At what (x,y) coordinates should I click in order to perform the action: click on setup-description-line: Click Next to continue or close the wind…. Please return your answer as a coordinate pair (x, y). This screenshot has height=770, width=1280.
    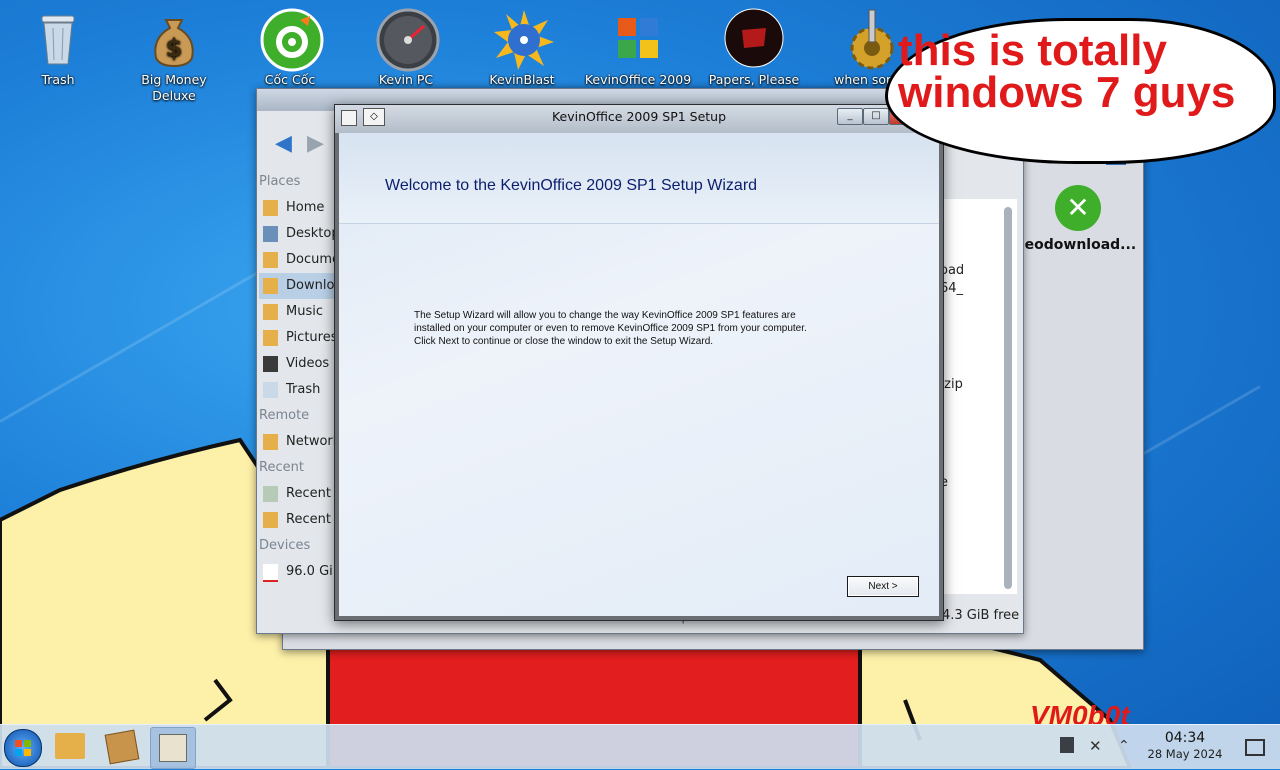
    Looking at the image, I should click on (564, 341).